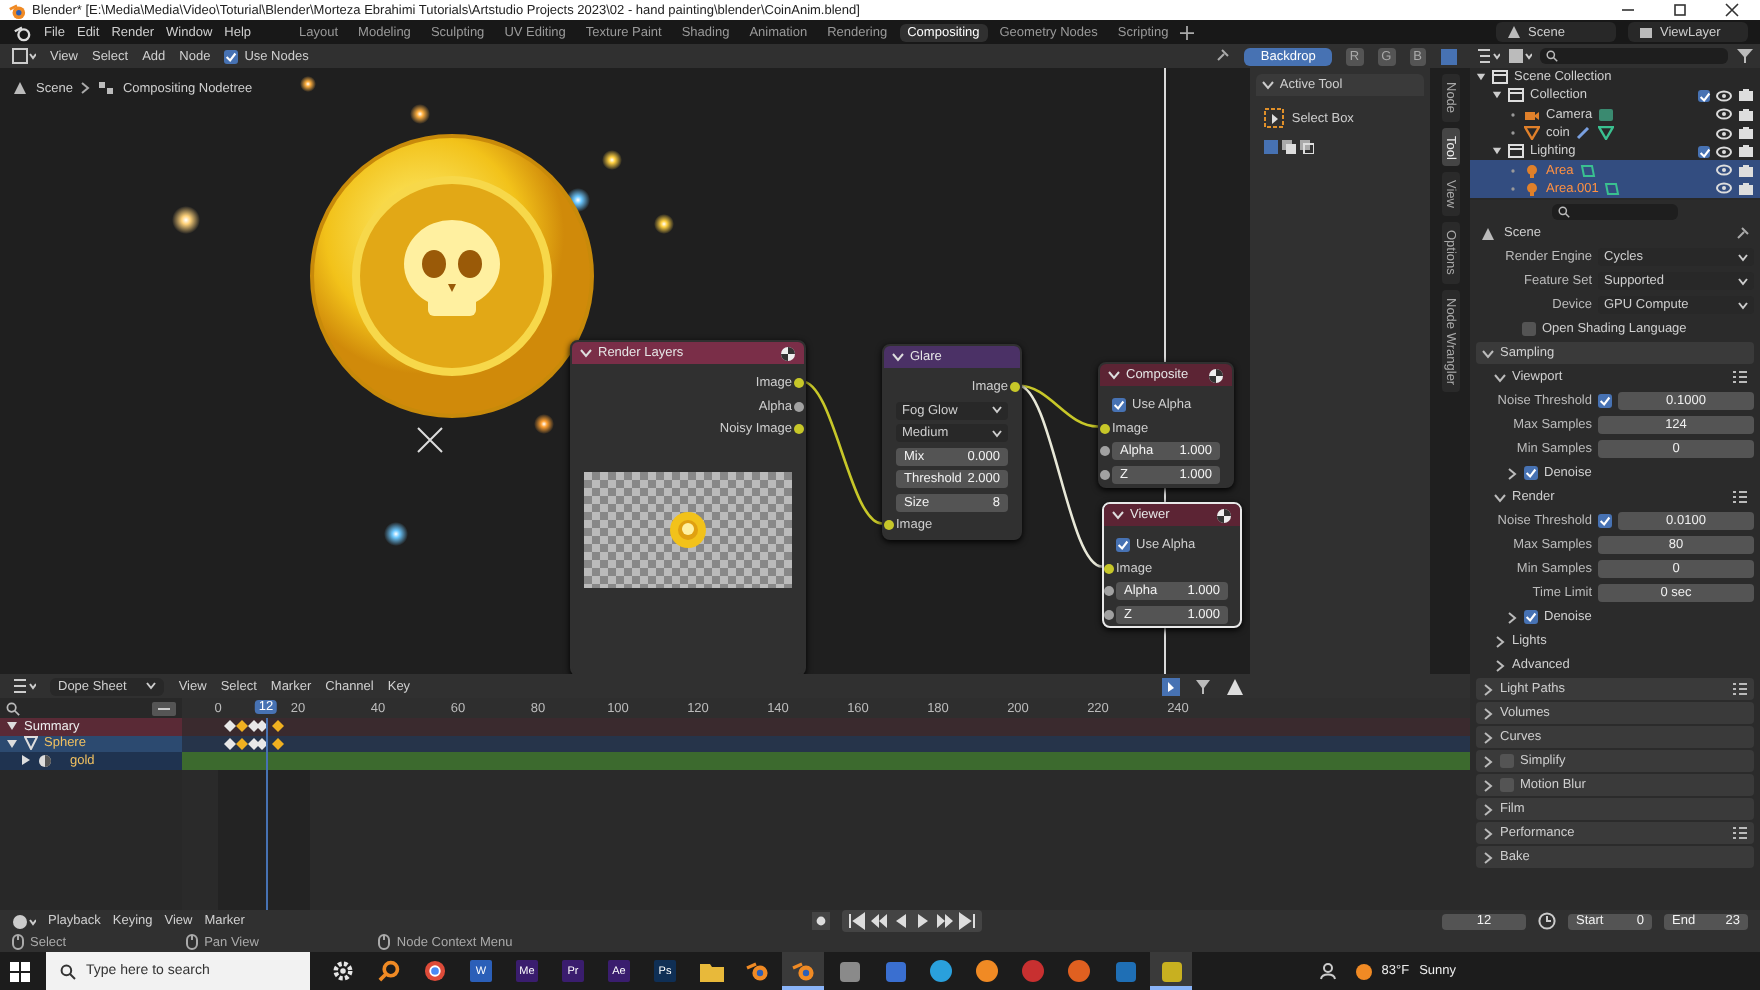  I want to click on select-icon, so click(1171, 686).